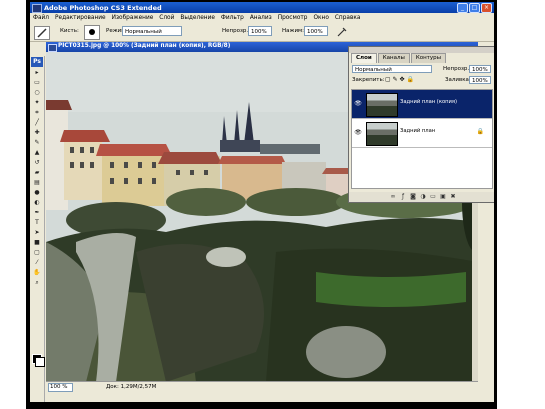 This screenshot has width=545, height=409. I want to click on airbrush-icon, so click(342, 32).